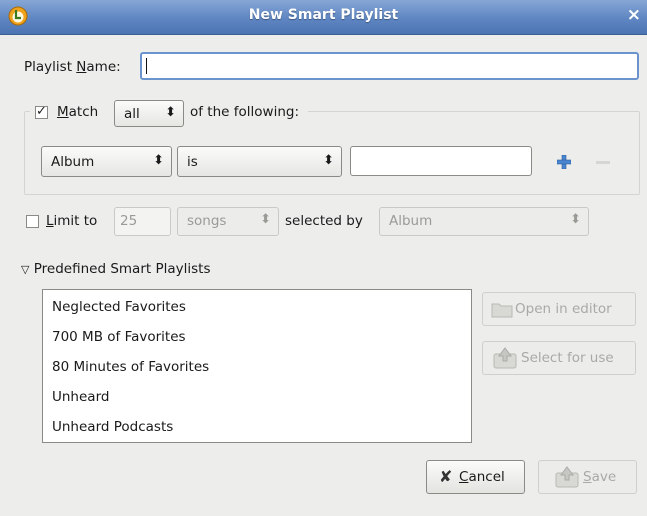 The width and height of the screenshot is (647, 516). Describe the element at coordinates (634, 15) in the screenshot. I see `close-icon: ×` at that location.